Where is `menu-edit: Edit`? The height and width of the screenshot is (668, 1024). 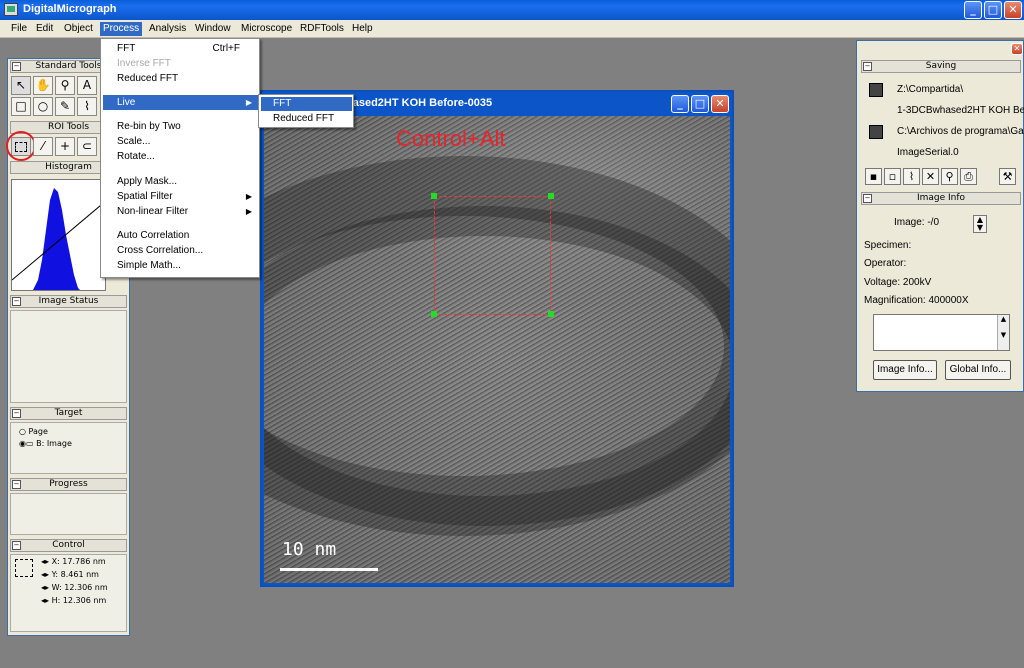
menu-edit: Edit is located at coordinates (44, 29).